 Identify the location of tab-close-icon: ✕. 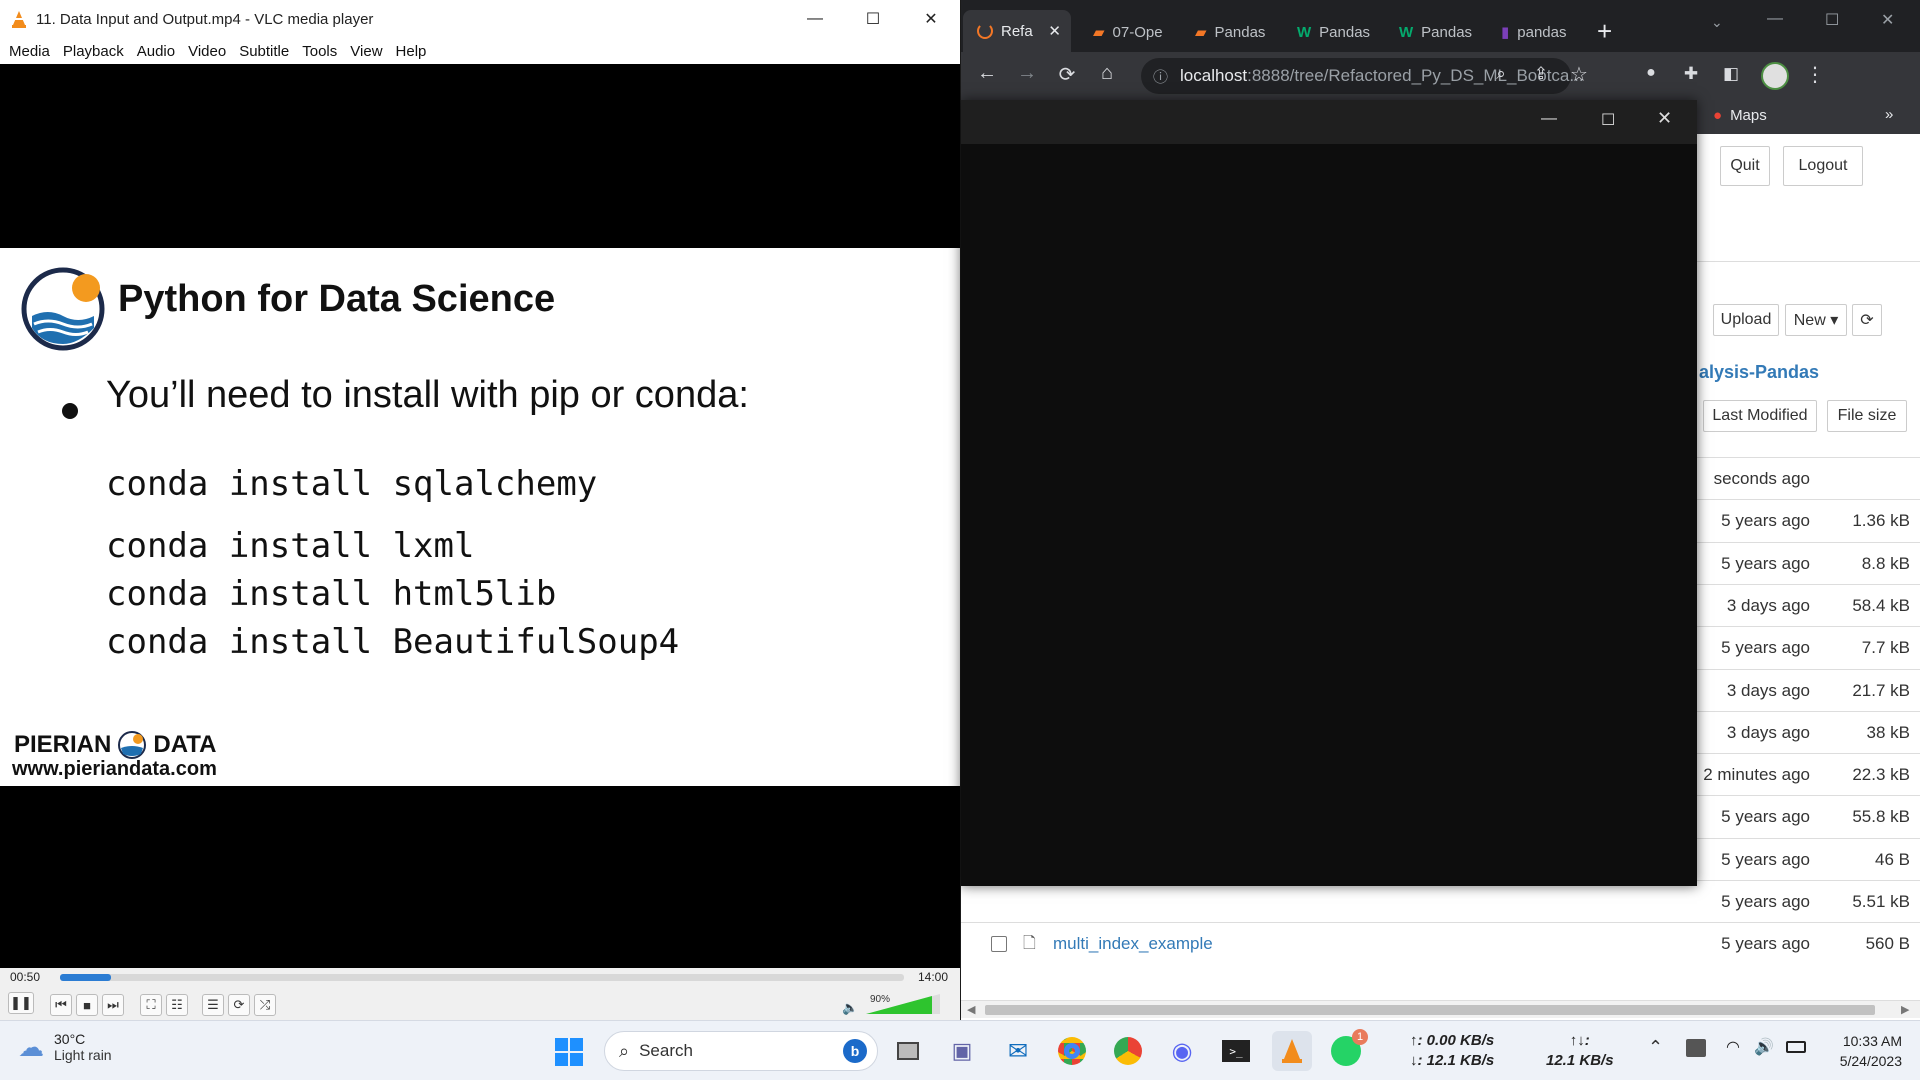
(1054, 31).